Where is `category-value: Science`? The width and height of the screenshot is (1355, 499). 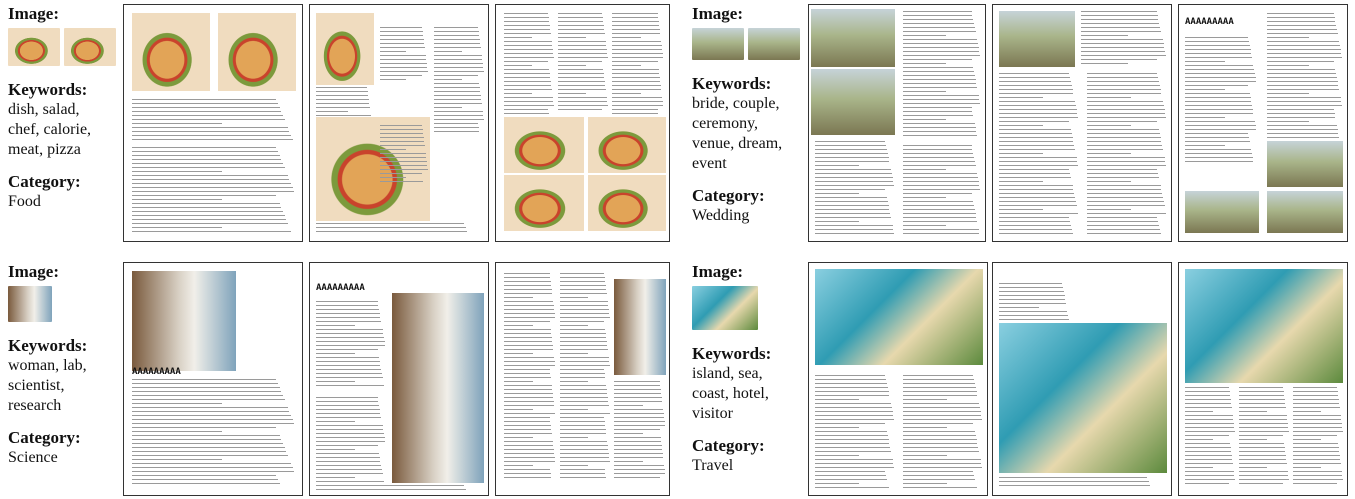
category-value: Science is located at coordinates (33, 457).